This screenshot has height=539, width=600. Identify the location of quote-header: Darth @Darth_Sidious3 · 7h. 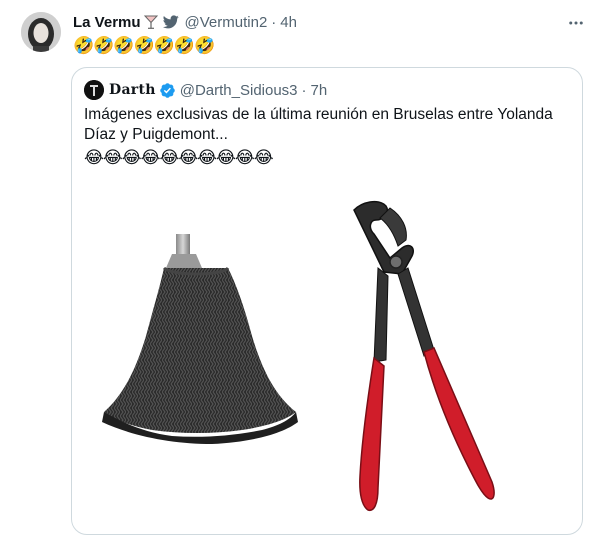
(205, 90).